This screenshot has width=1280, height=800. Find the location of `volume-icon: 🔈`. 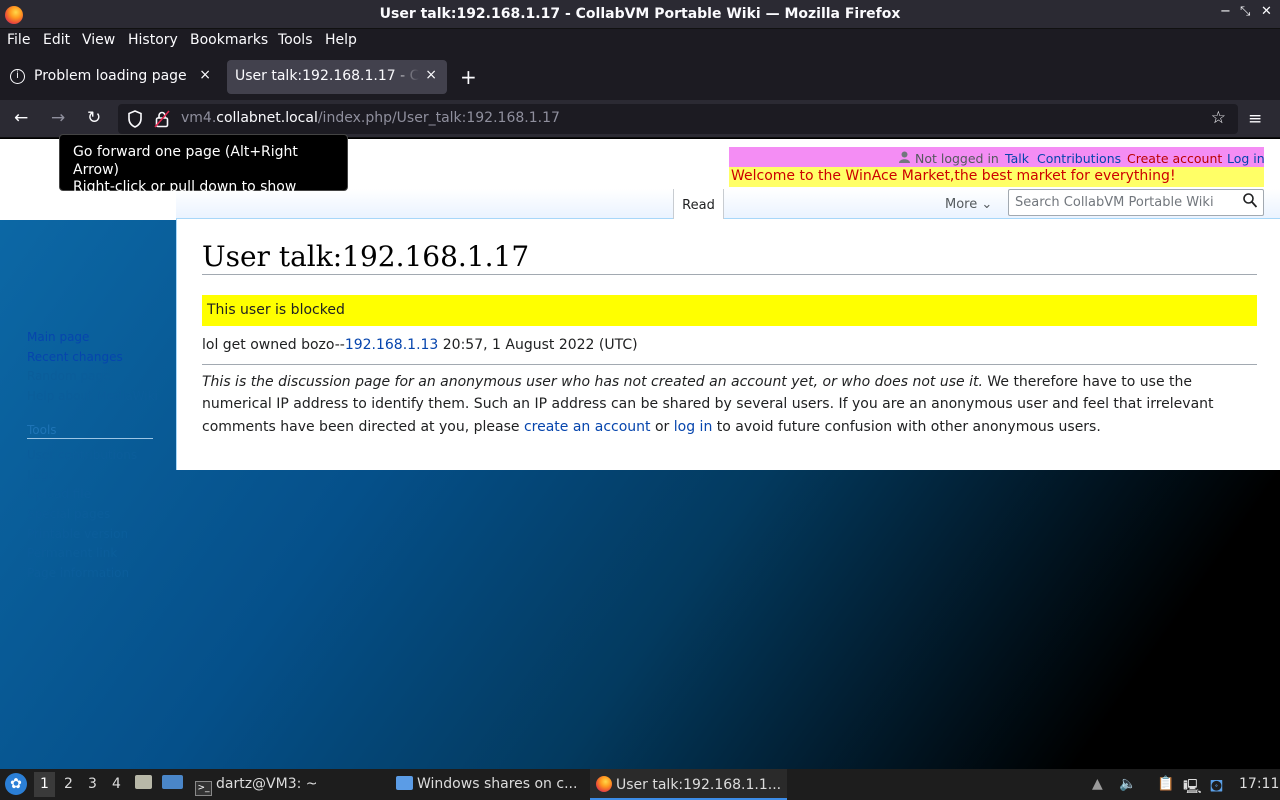

volume-icon: 🔈 is located at coordinates (1127, 784).